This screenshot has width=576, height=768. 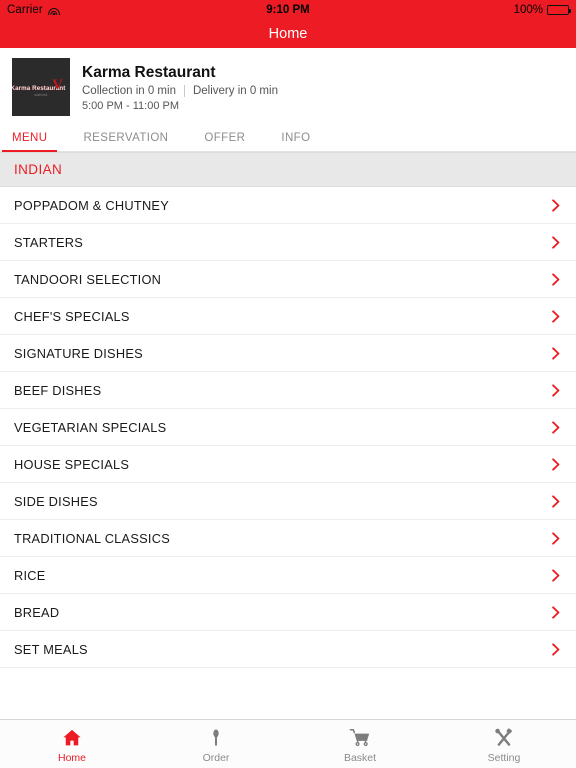 I want to click on section-tabs: MENU RESERVATION OFFER INFO, so click(x=288, y=137).